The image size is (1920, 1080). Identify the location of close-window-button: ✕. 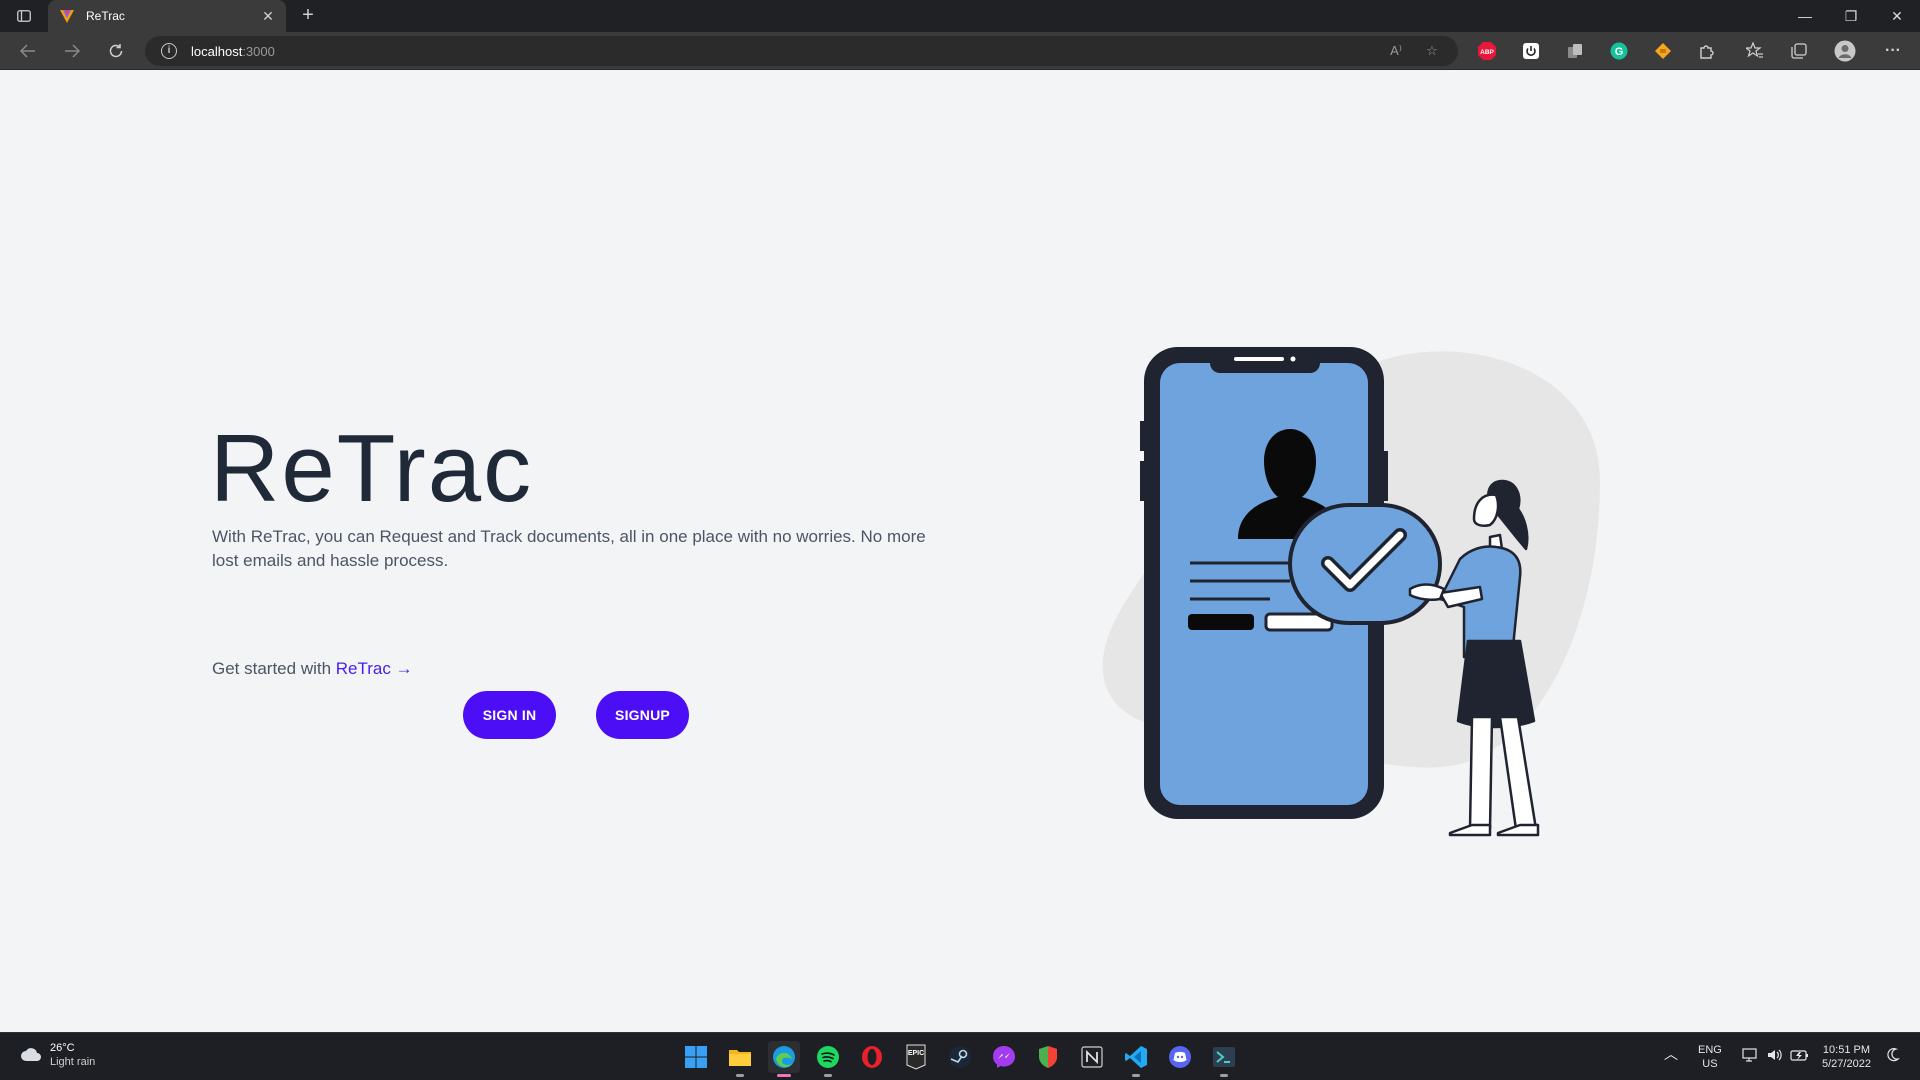
(1897, 16).